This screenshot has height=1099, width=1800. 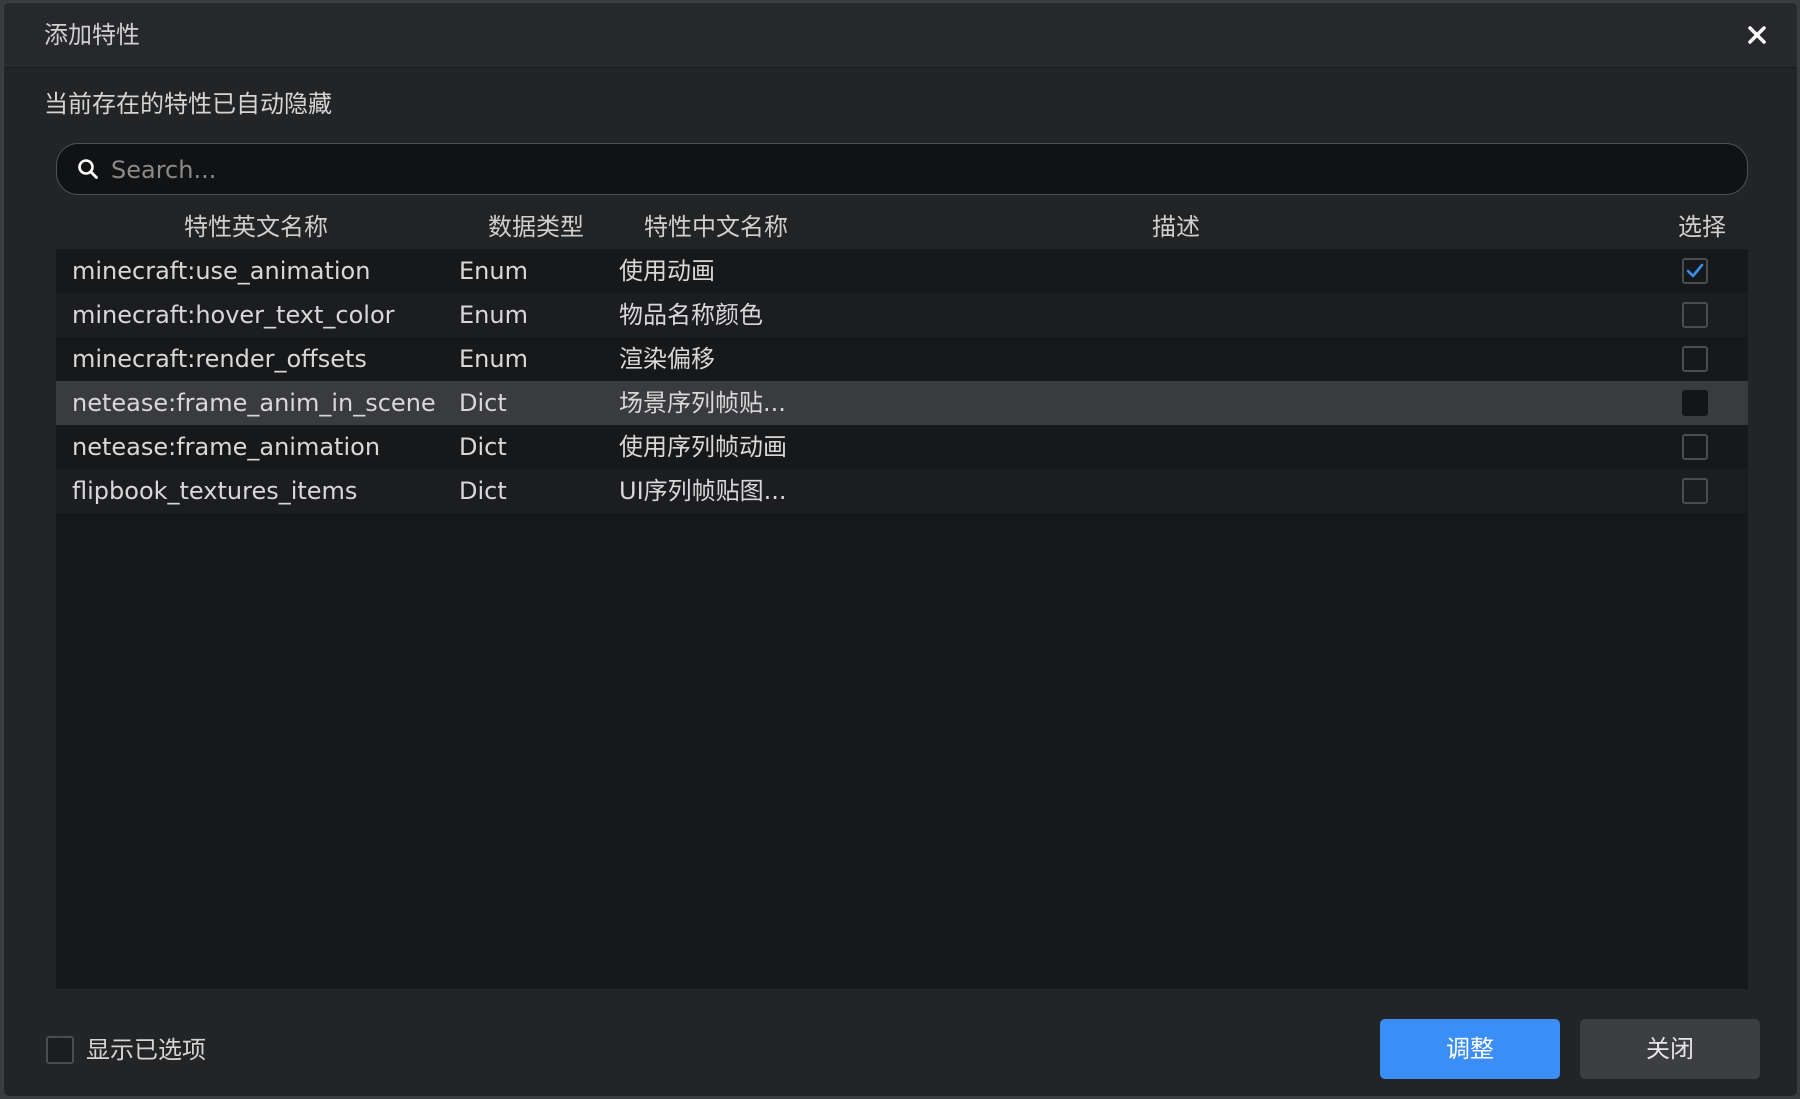 I want to click on cell-english-name: flipbook_textures_items, so click(x=215, y=491).